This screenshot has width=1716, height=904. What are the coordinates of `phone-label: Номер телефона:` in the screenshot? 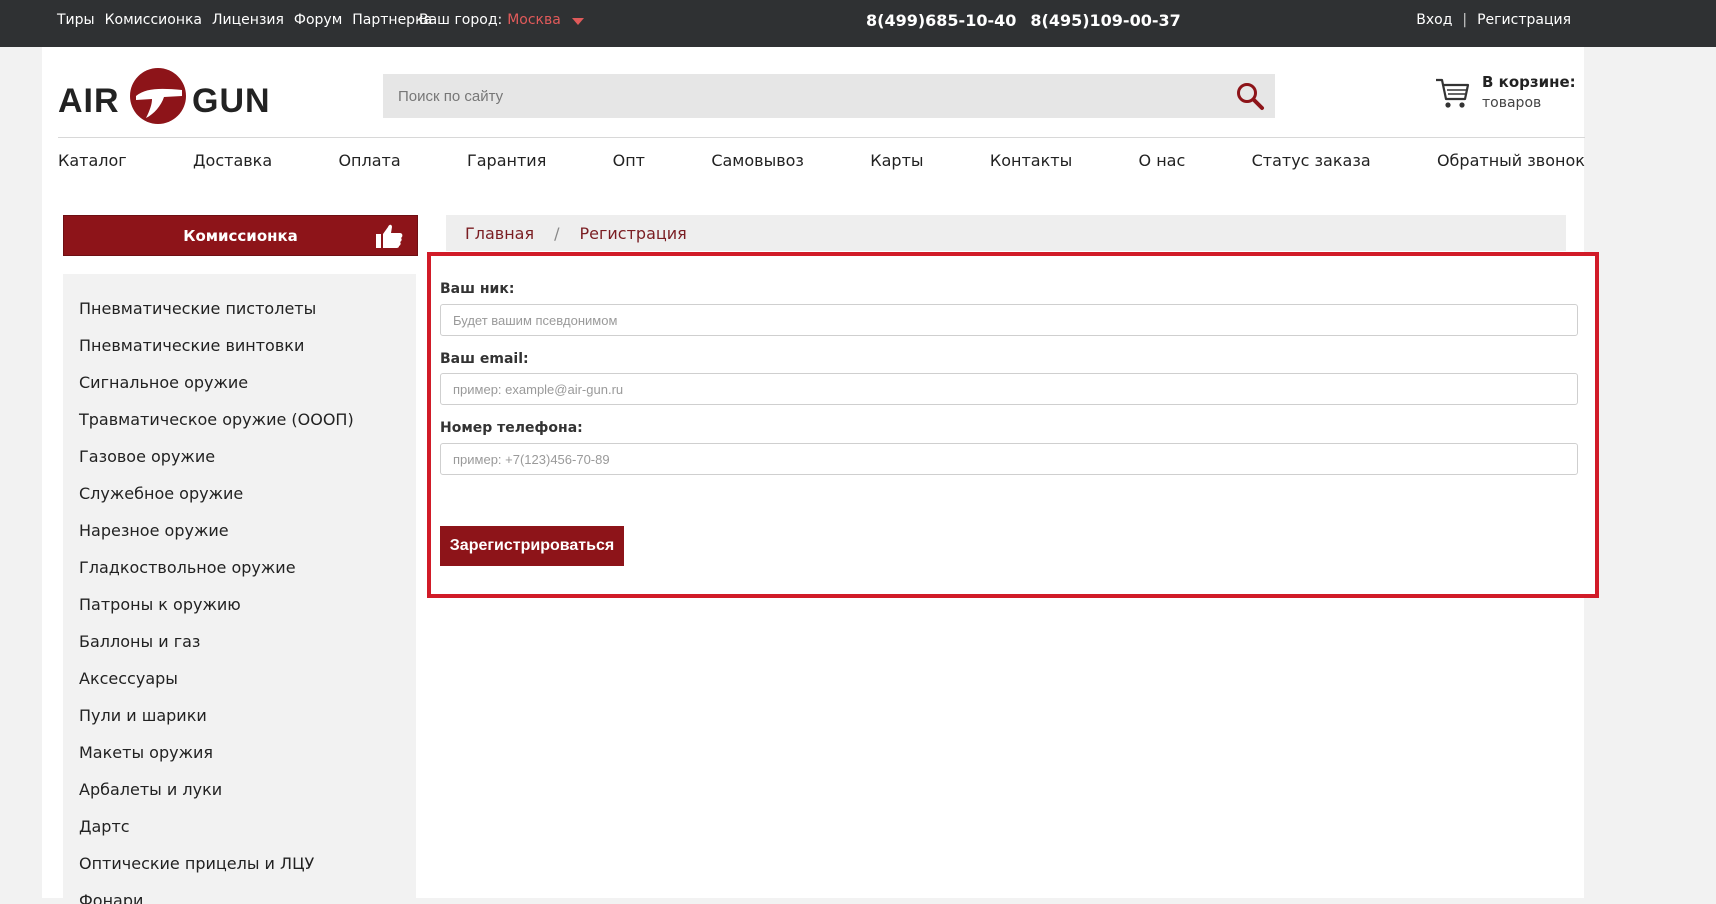 It's located at (511, 428).